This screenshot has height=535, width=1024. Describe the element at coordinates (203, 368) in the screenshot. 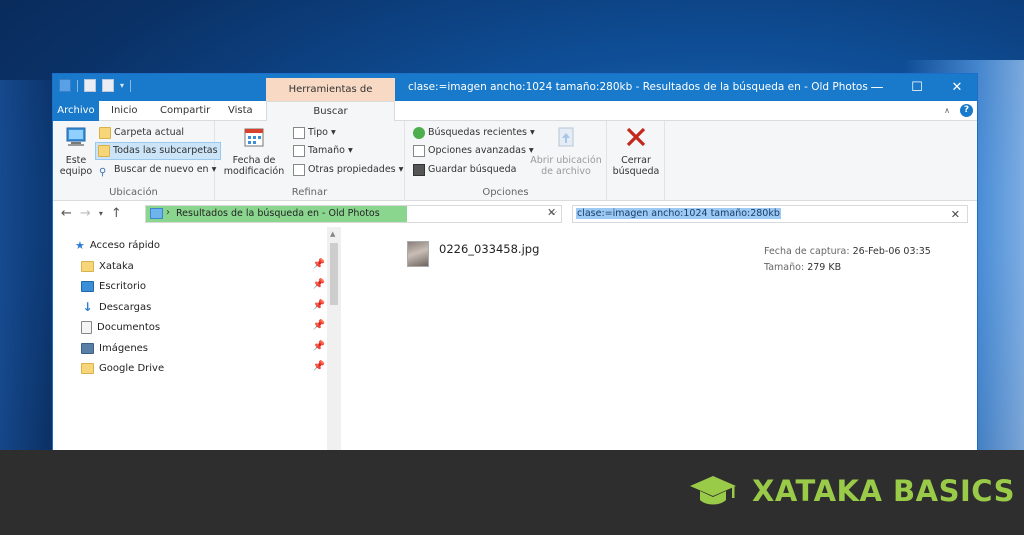

I see `nav-item-google-drive: Google Drive 📌` at that location.